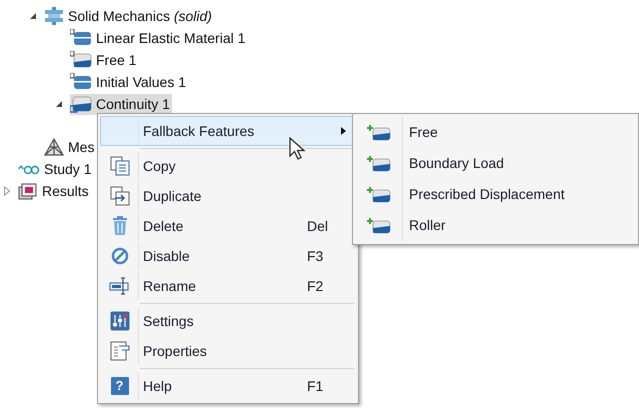 The width and height of the screenshot is (639, 408). What do you see at coordinates (54, 147) in the screenshot?
I see `mesh-icon` at bounding box center [54, 147].